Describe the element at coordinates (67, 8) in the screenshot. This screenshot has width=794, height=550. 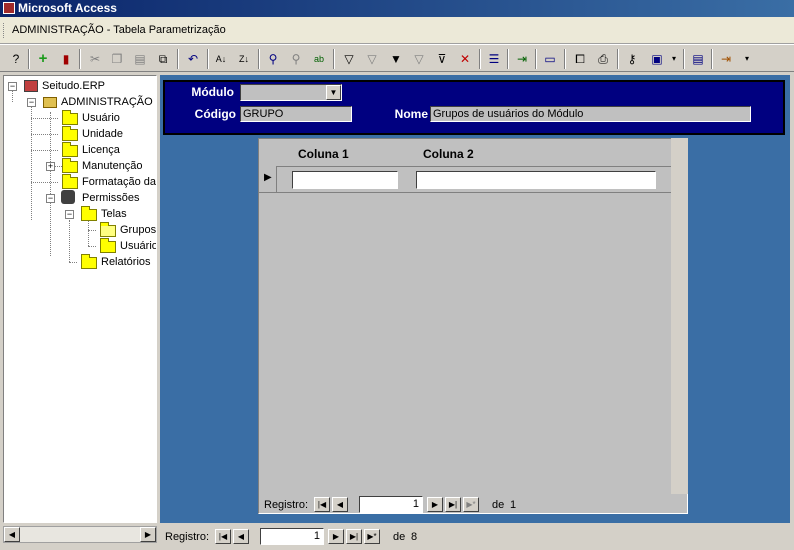
I see `app-title: Microsoft Access` at that location.